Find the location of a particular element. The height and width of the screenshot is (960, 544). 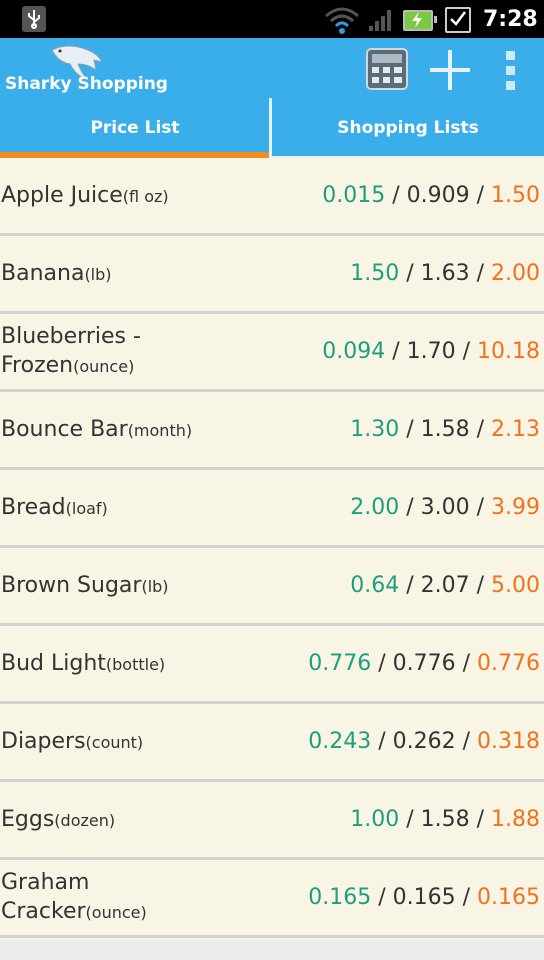

item-prices: 2.00 / 3.00 / 3.99 is located at coordinates (447, 507).